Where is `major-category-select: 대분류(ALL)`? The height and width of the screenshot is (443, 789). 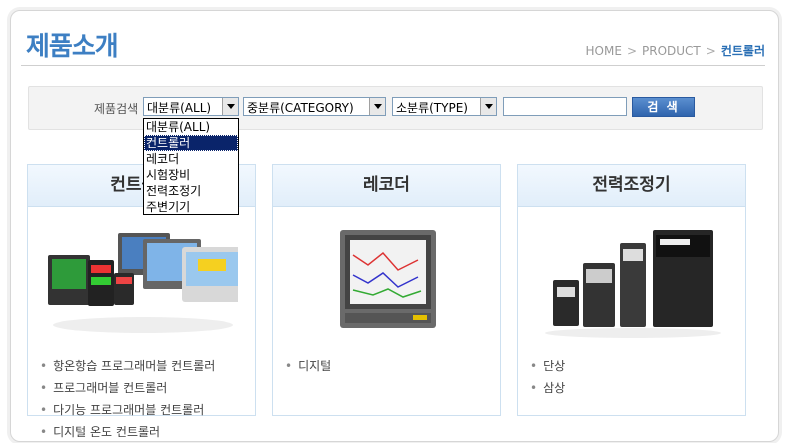 major-category-select: 대분류(ALL) is located at coordinates (191, 106).